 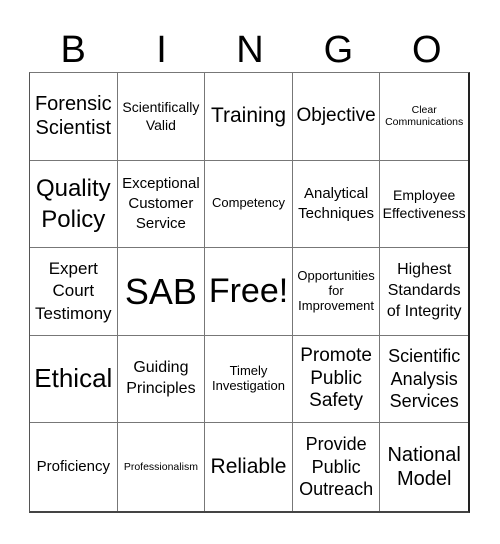 What do you see at coordinates (249, 379) in the screenshot?
I see `bingo-cell: Timely Investigation` at bounding box center [249, 379].